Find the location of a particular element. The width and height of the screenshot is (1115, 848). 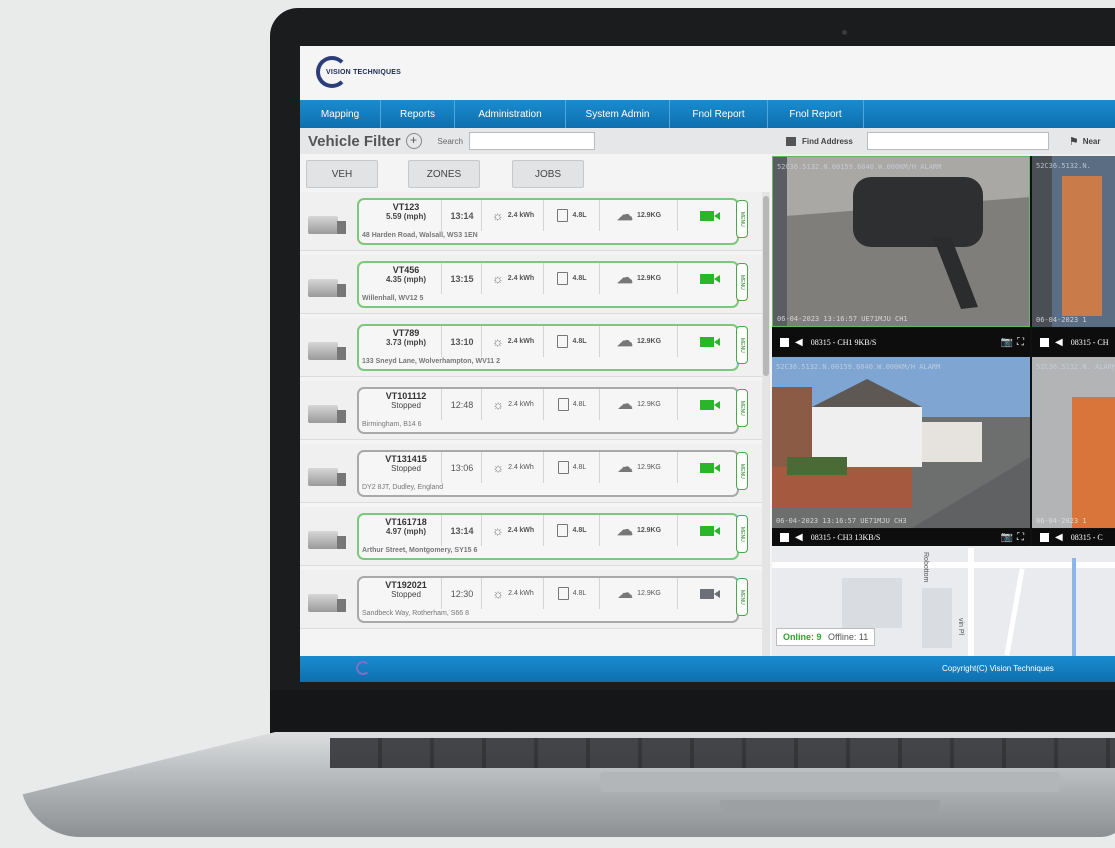

cloud-icon: ☁ is located at coordinates (625, 404).